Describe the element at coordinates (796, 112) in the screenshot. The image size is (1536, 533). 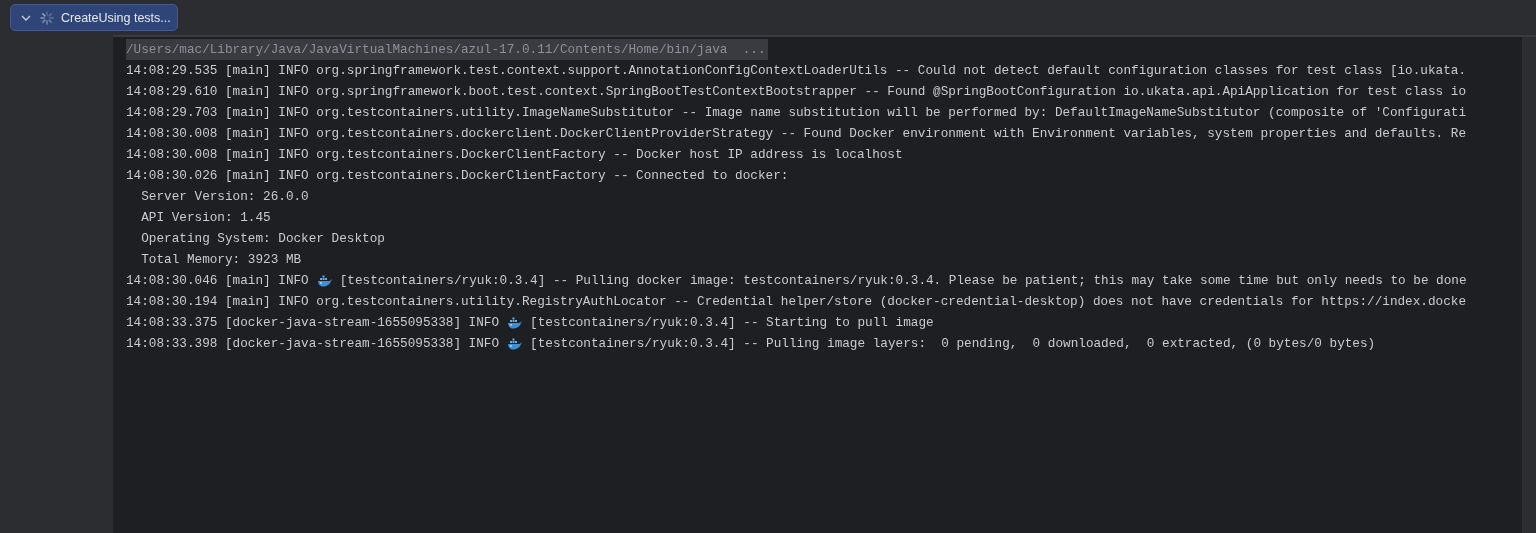
I see `log-line: 14:08:29.703 [main] INFO org.testcontainers.utility.ImageNameSubstitutor -- Image name substitution will be performed by: DefaultImageNameSubstitutor (composite of 'Configurati` at that location.